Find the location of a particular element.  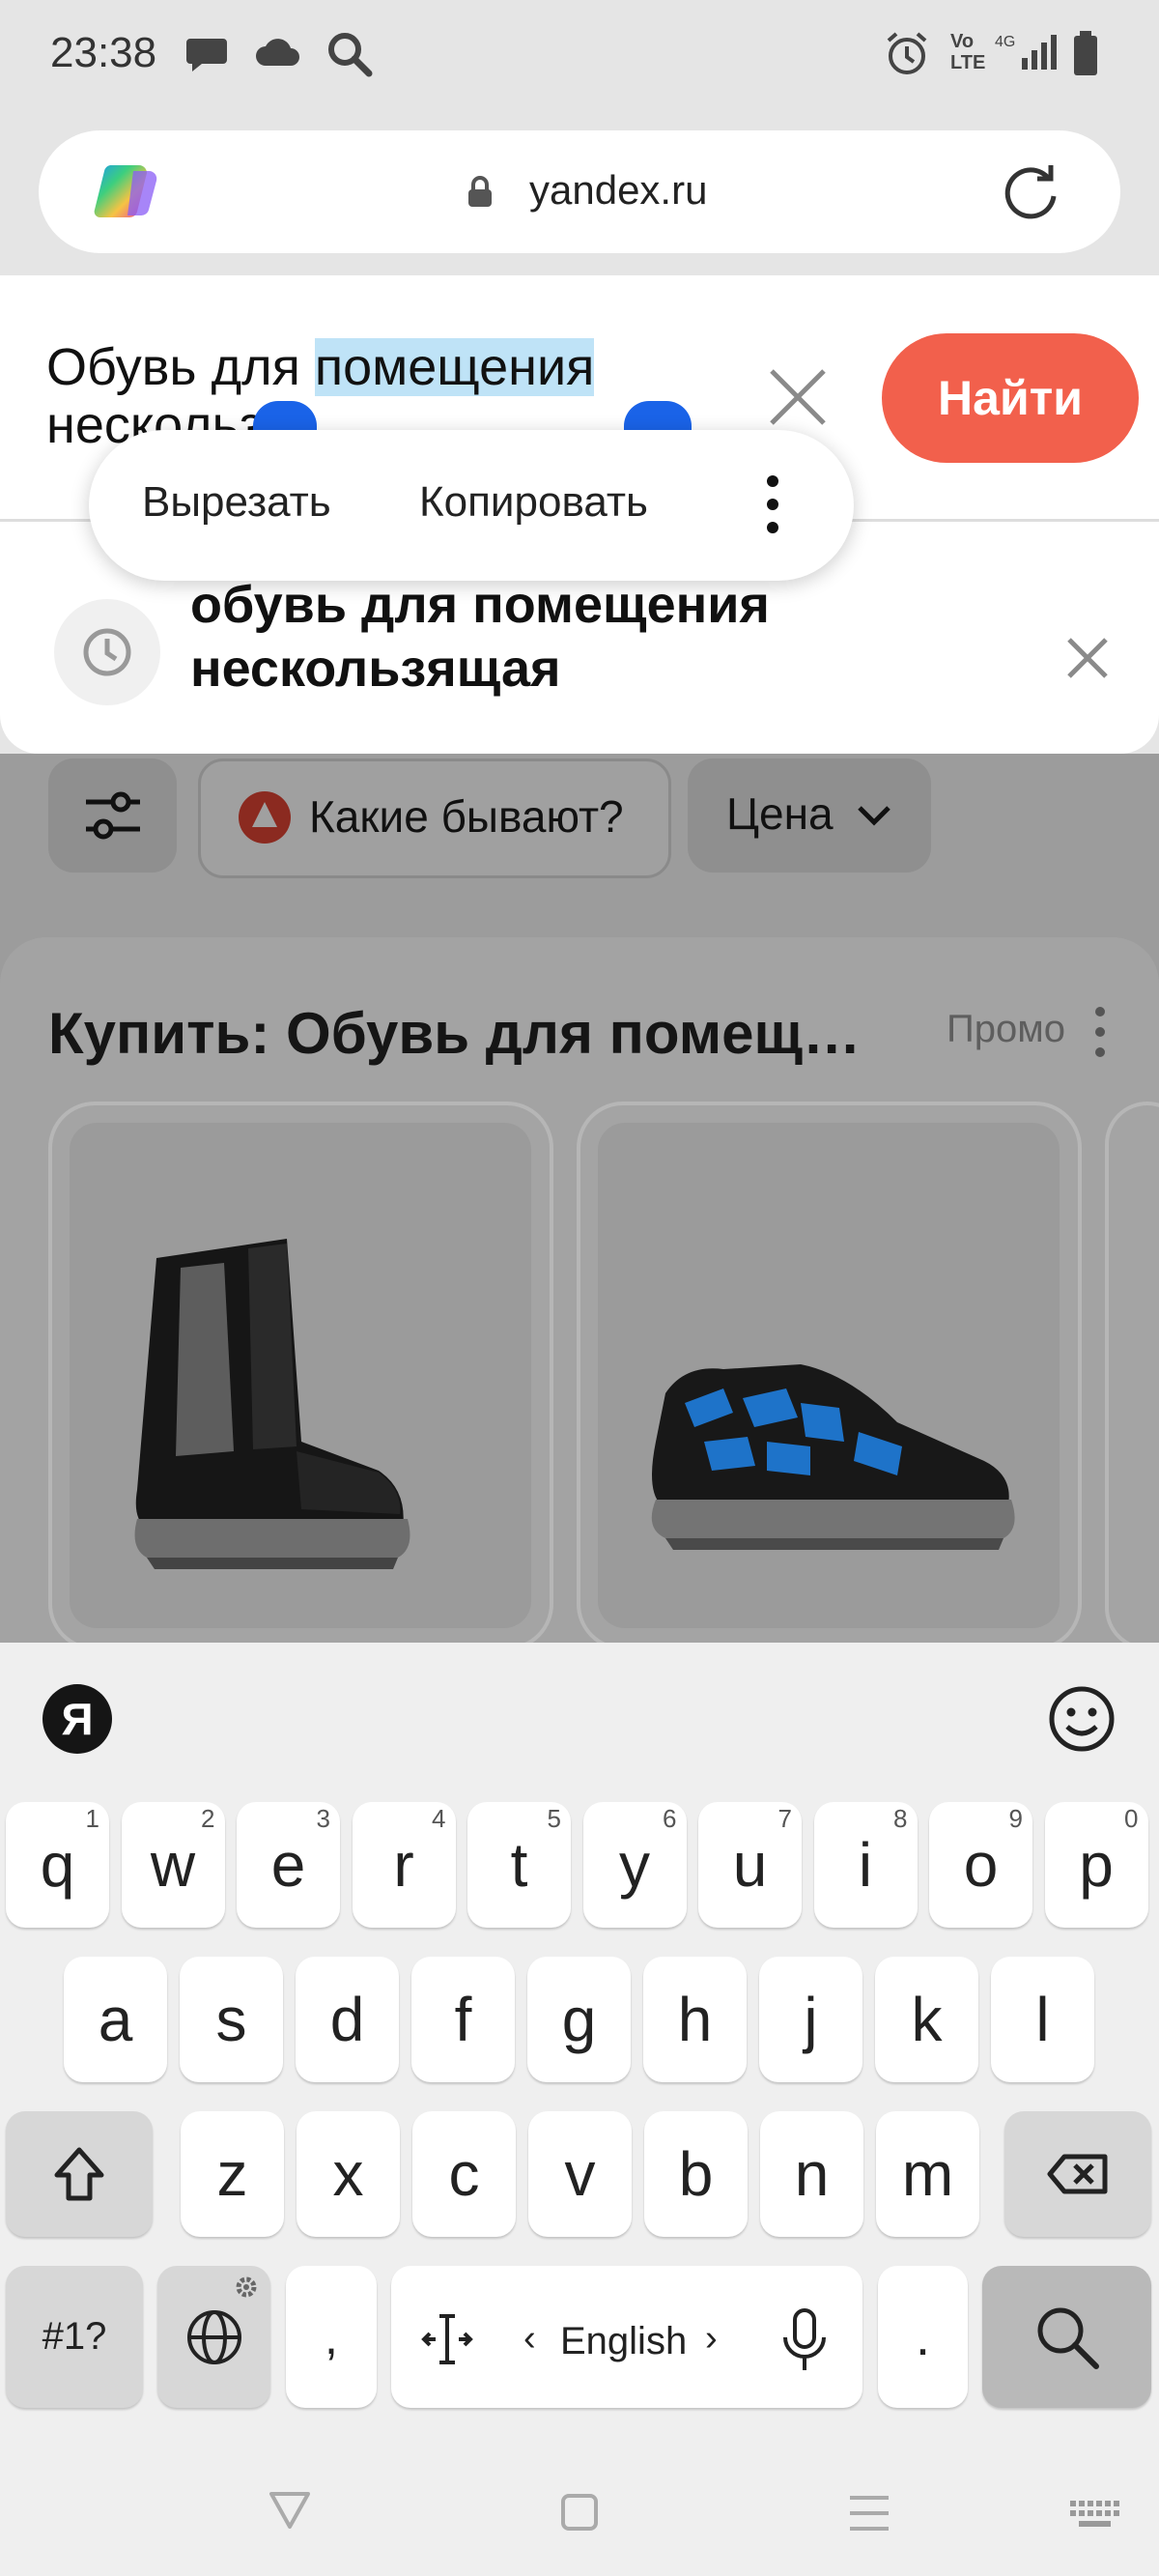

copilot-logo-icon is located at coordinates (128, 192).